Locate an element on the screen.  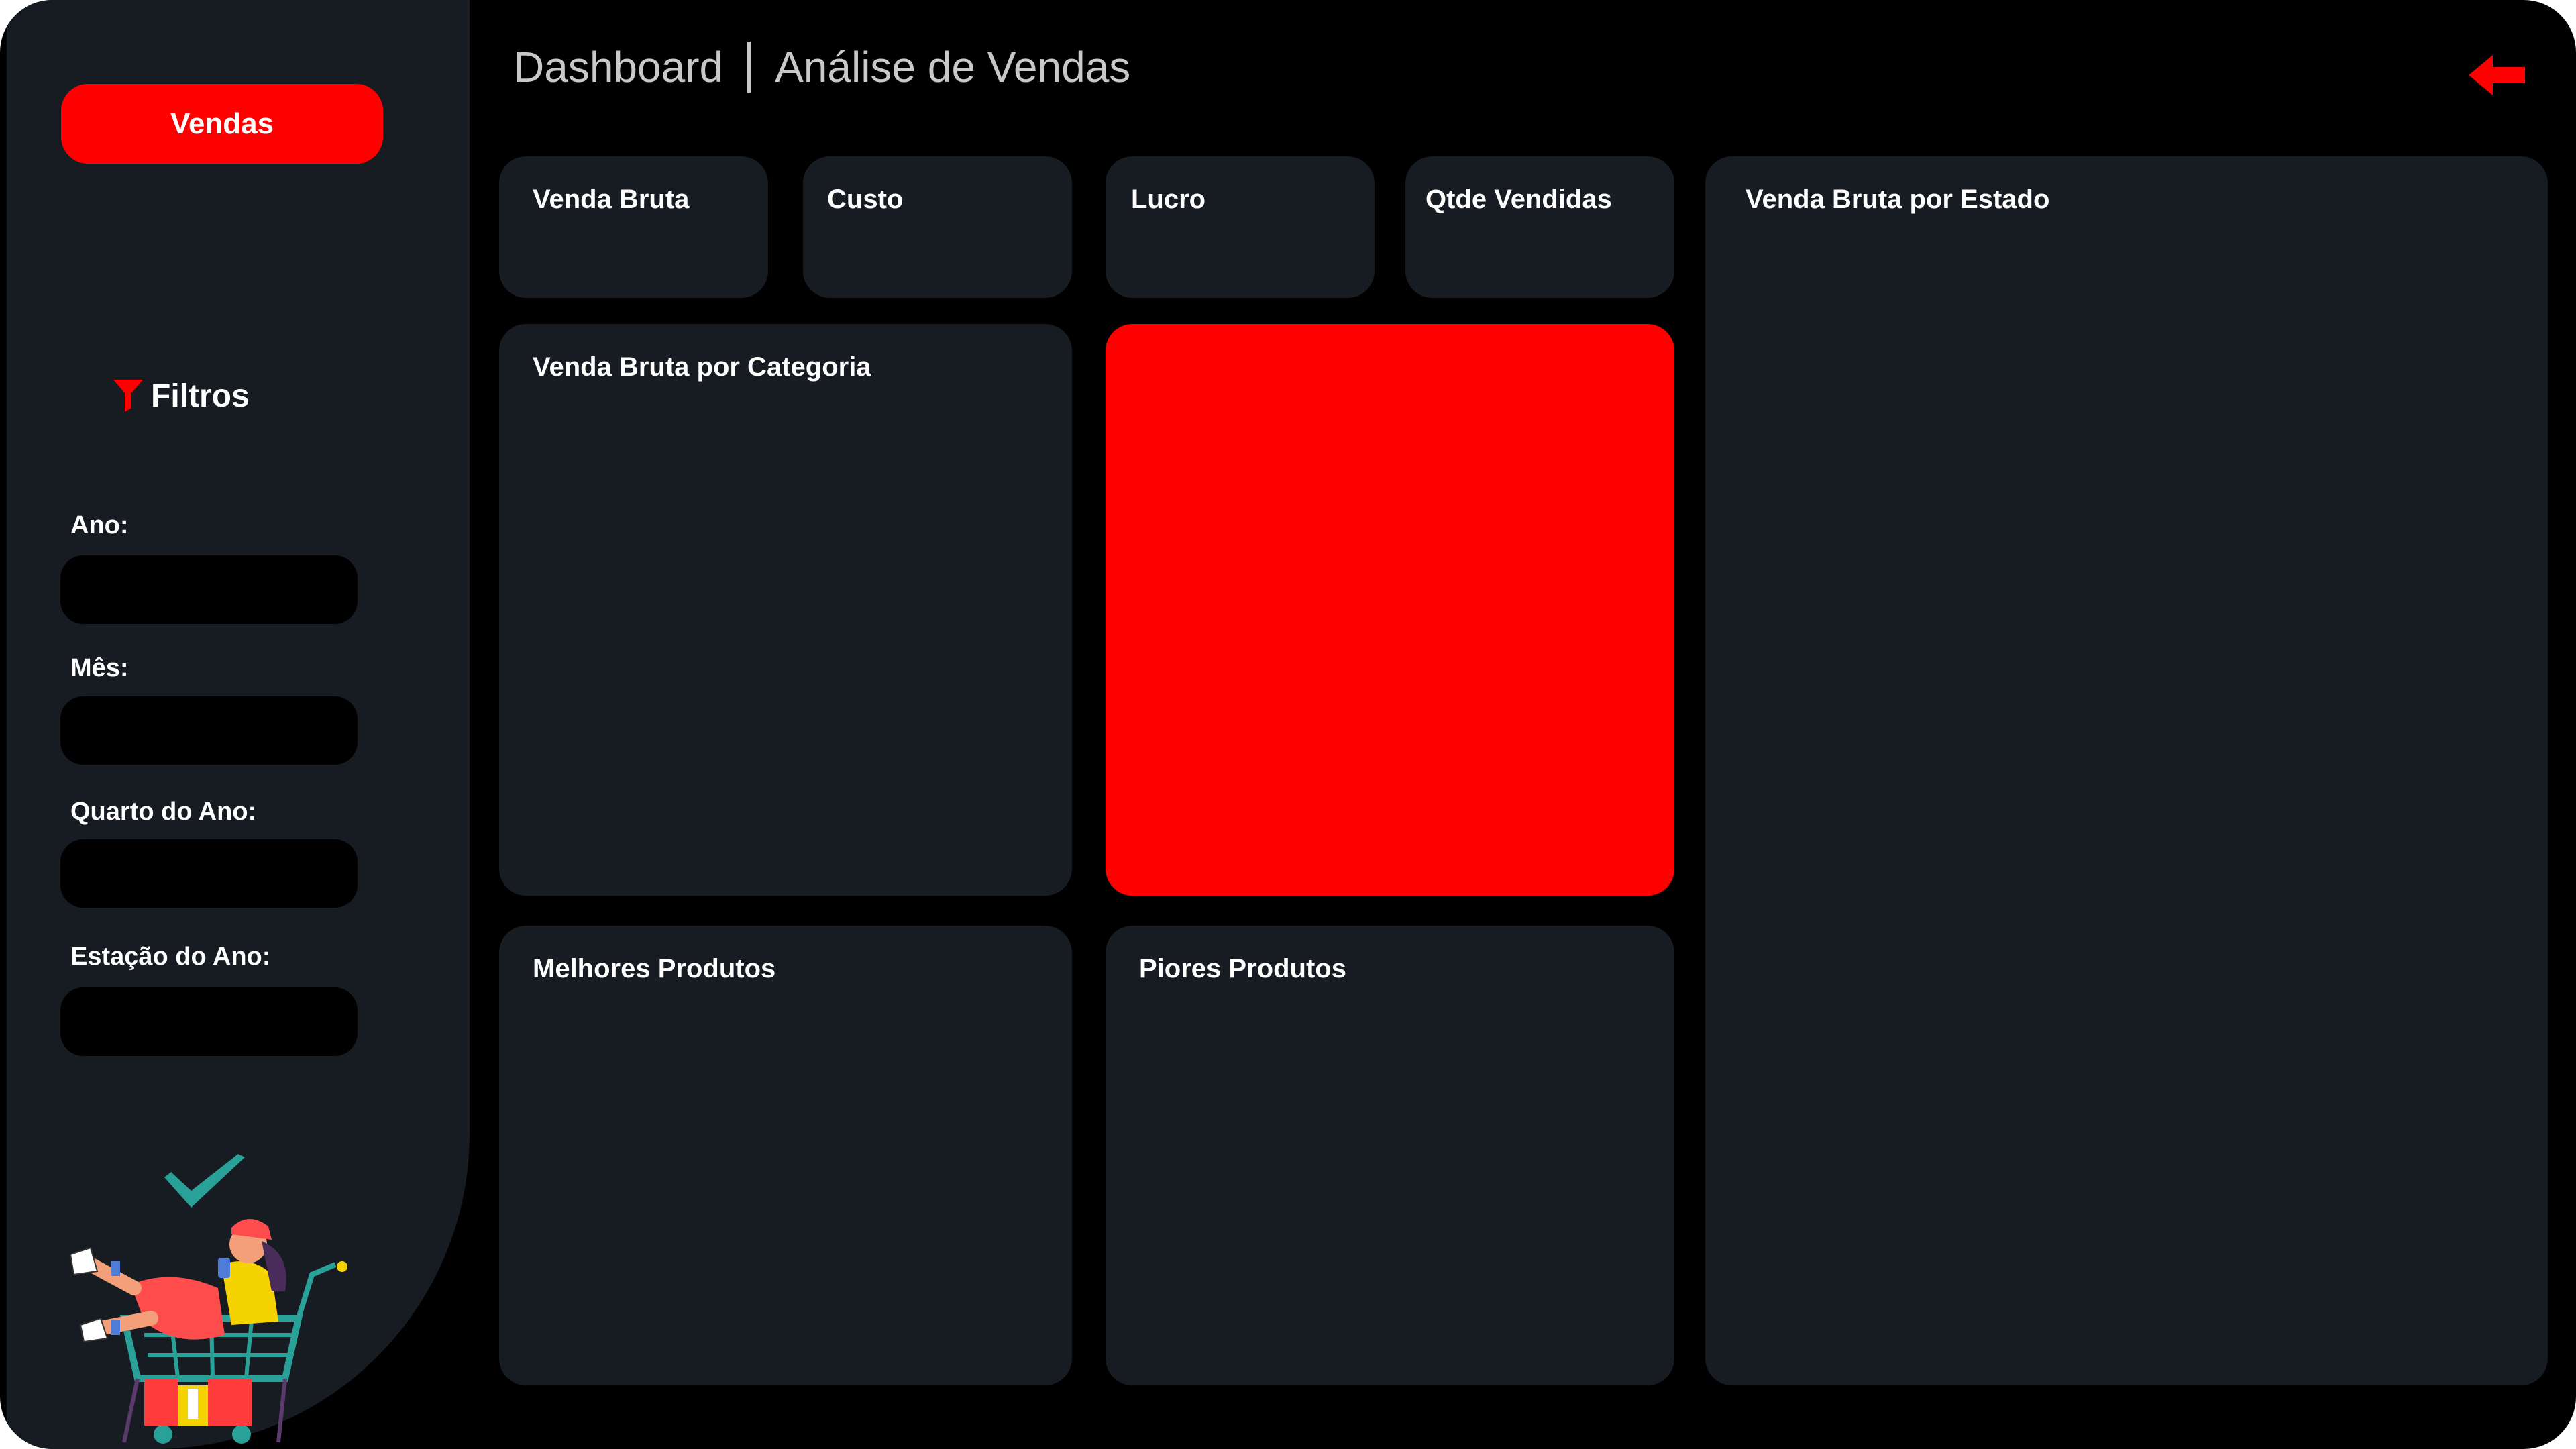
filter-label-mes: Mês: is located at coordinates (99, 668).